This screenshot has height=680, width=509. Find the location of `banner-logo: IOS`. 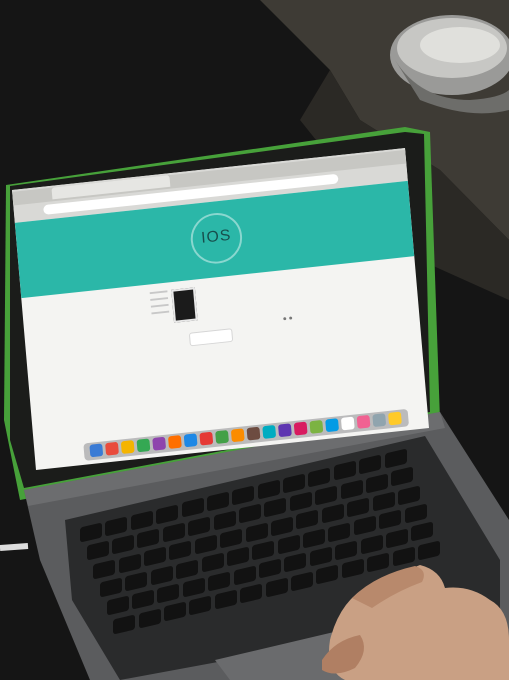

banner-logo: IOS is located at coordinates (216, 238).